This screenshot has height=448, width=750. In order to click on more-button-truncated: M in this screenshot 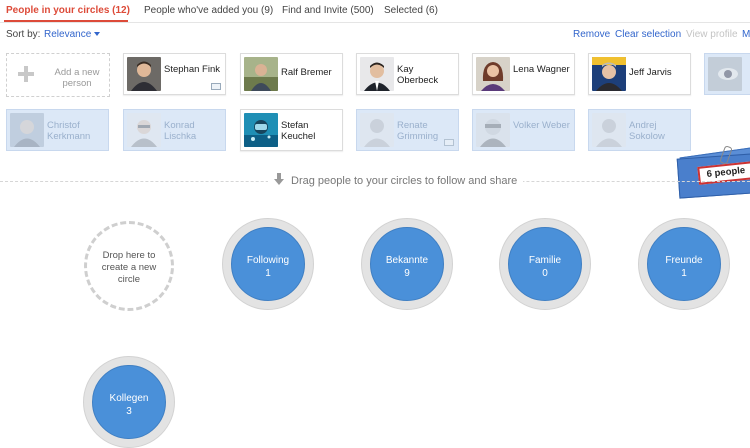, I will do `click(746, 34)`.